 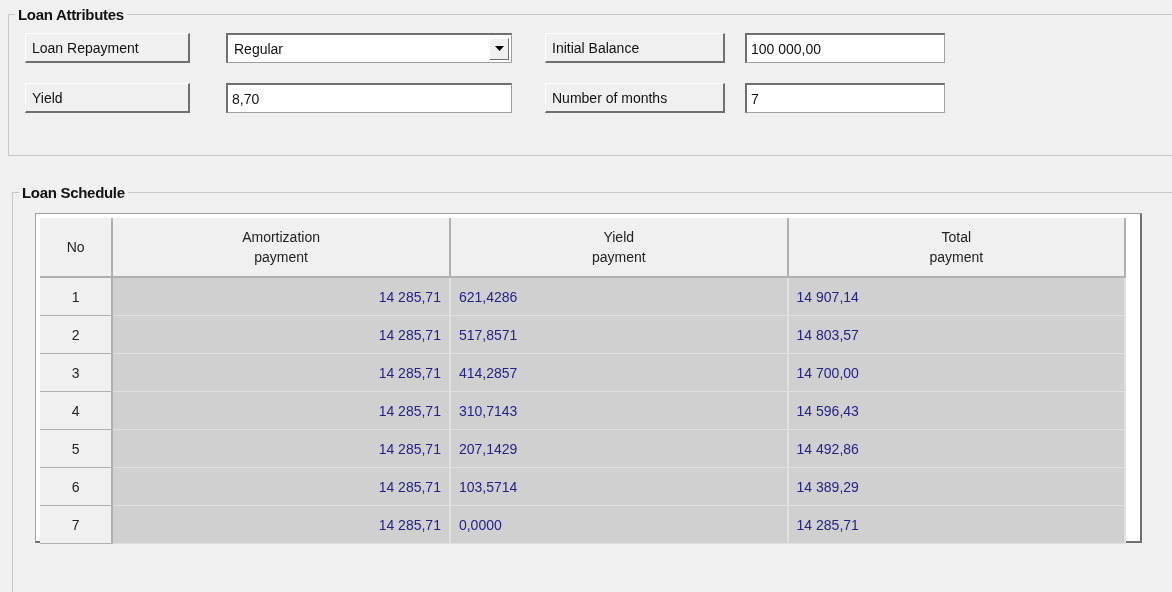 What do you see at coordinates (76, 448) in the screenshot?
I see `row-number: 5` at bounding box center [76, 448].